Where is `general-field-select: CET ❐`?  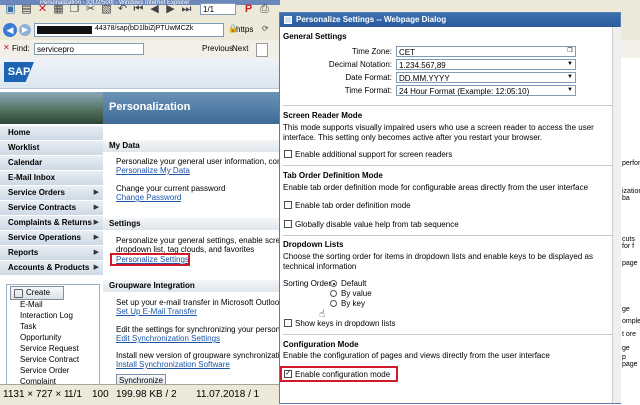
general-field-select: CET ❐ is located at coordinates (486, 51).